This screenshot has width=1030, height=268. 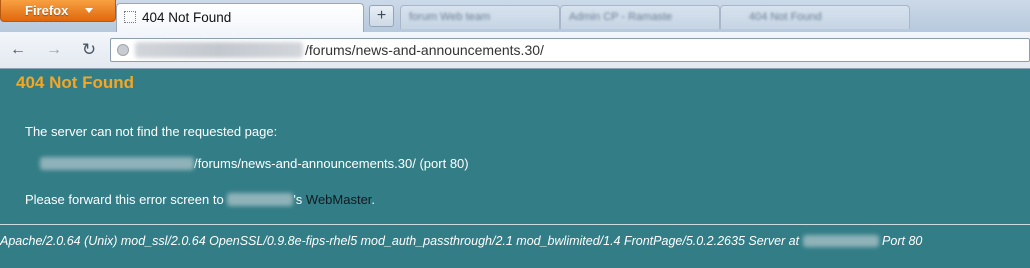 What do you see at coordinates (450, 17) in the screenshot?
I see `tab-background-title: forum Web team` at bounding box center [450, 17].